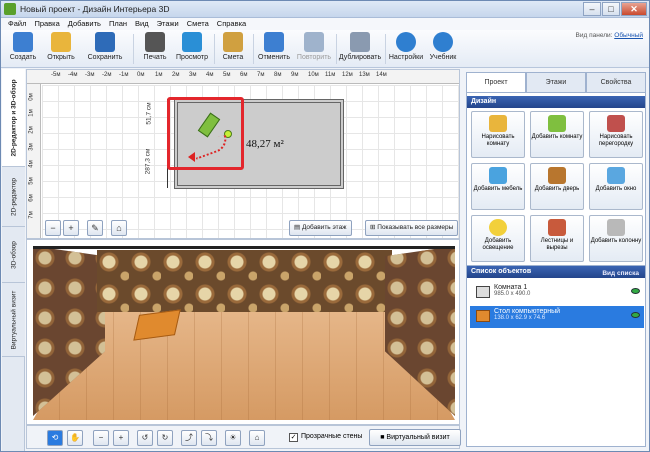  I want to click on home-view-button: ⌂, so click(119, 228).